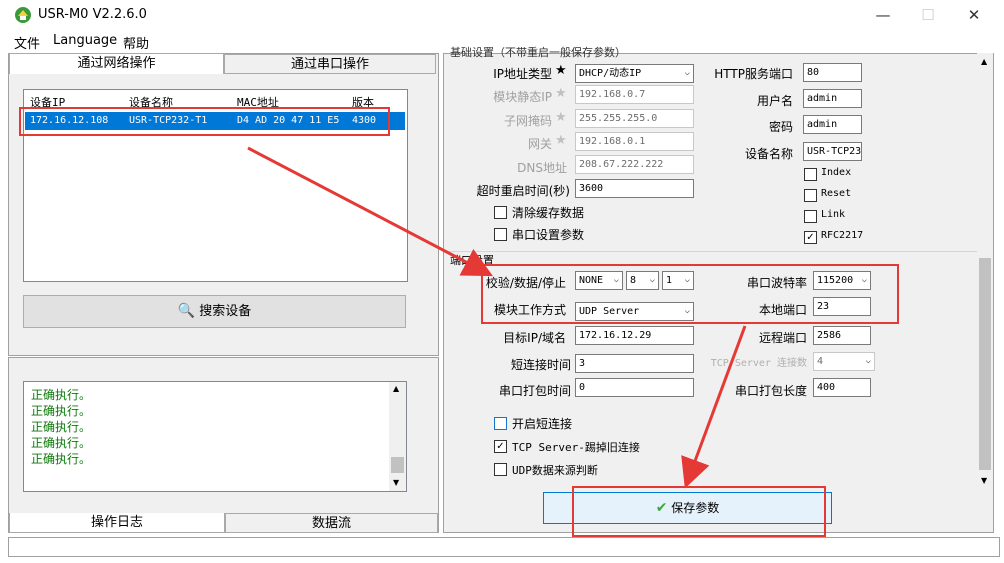 This screenshot has height=563, width=1004. I want to click on arrow-device-to-port, so click(370, 211).